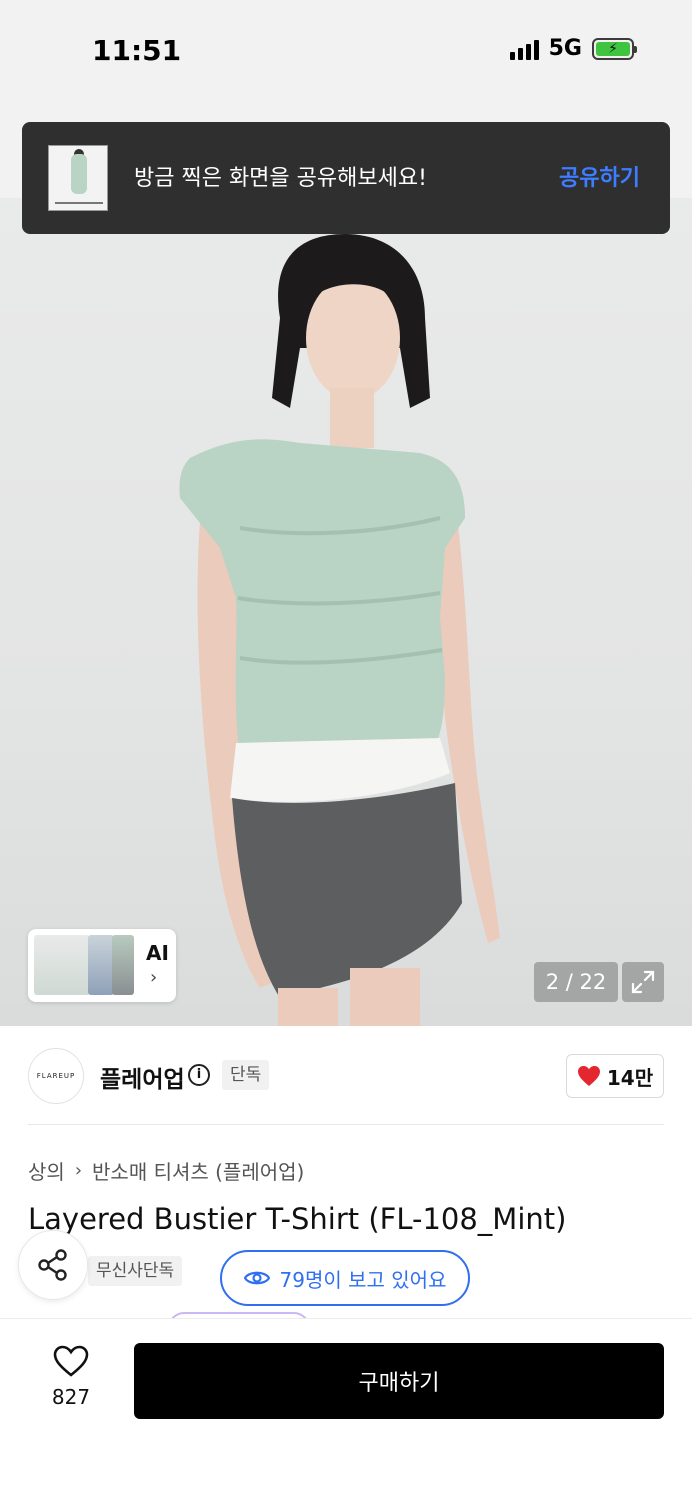 The height and width of the screenshot is (1501, 692). I want to click on breadcrumb-category: 상의, so click(46, 1170).